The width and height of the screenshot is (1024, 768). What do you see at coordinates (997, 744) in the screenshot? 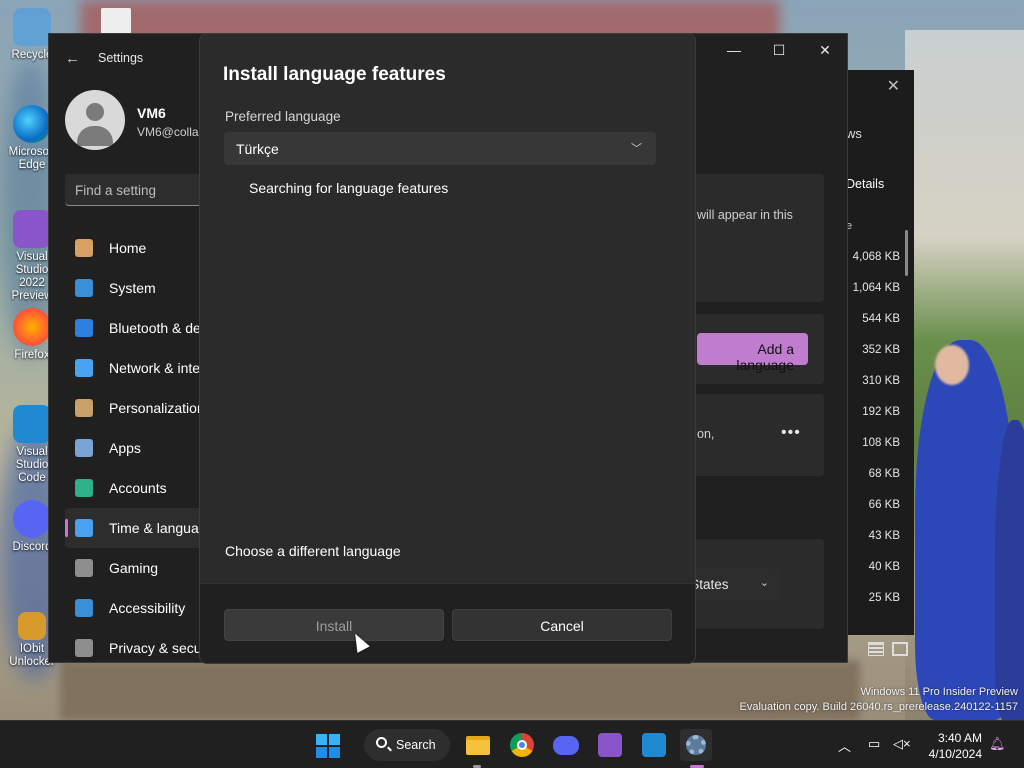
I see `notification-bell-icon: 🔔︎` at bounding box center [997, 744].